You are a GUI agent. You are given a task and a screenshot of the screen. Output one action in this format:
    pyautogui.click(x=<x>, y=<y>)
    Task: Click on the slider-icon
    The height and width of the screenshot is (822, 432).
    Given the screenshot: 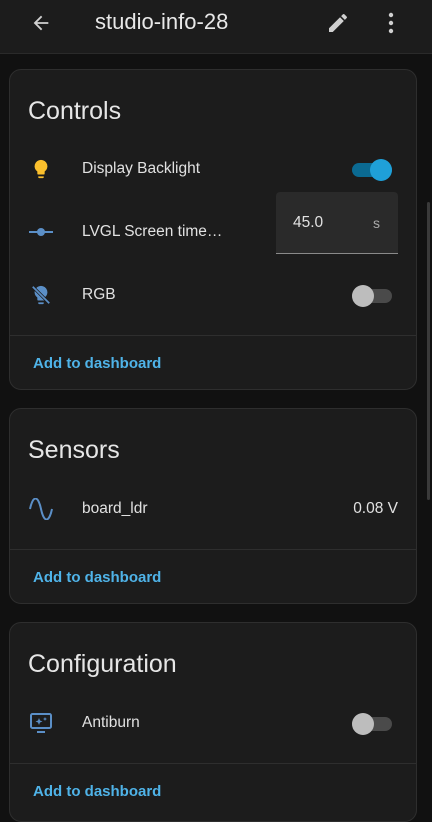 What is the action you would take?
    pyautogui.click(x=41, y=232)
    